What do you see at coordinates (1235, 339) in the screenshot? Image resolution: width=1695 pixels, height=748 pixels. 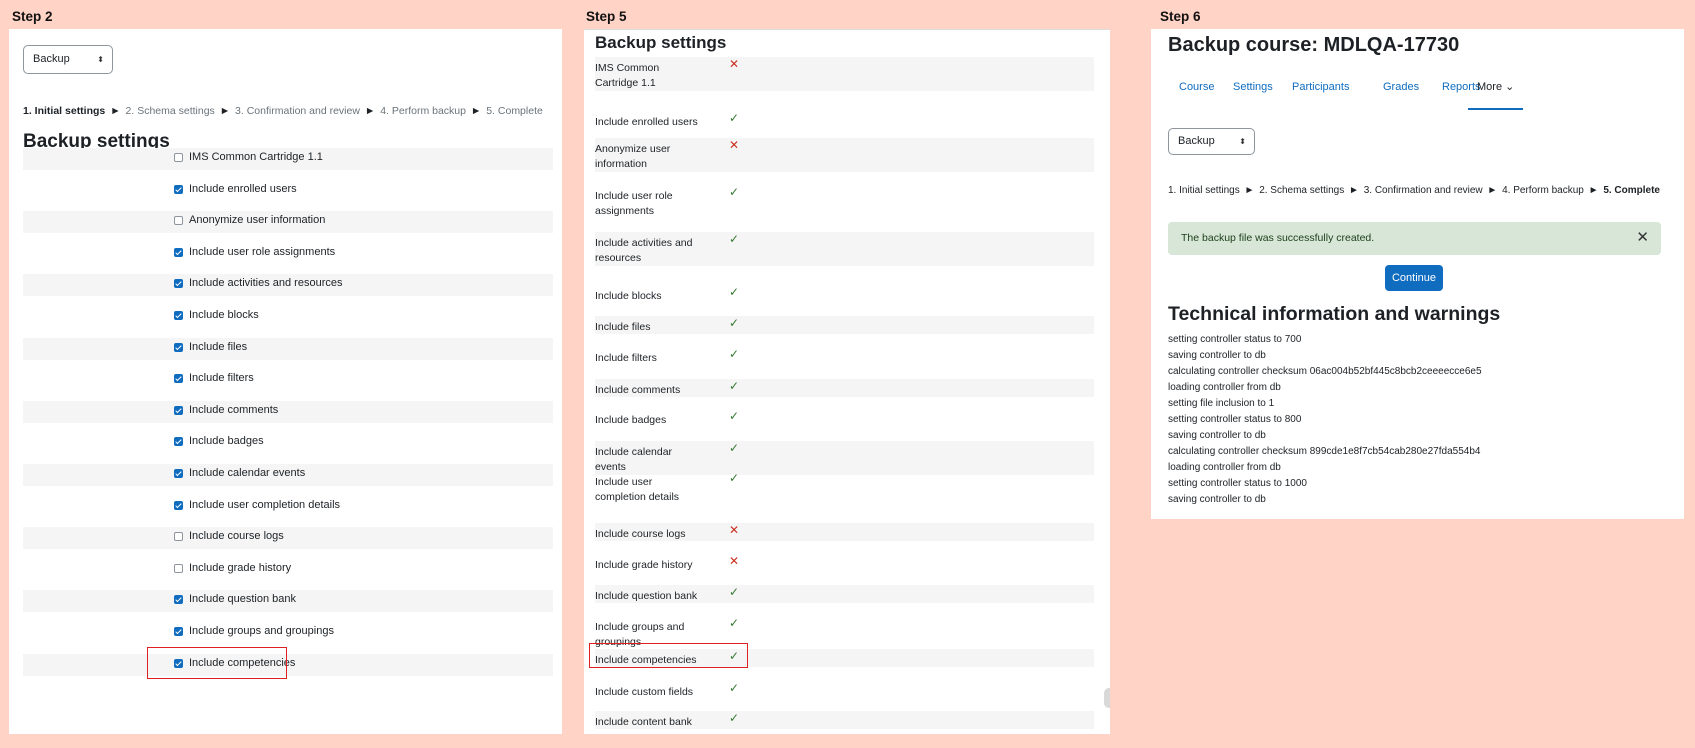 I see `log-line: setting controller status to 700` at bounding box center [1235, 339].